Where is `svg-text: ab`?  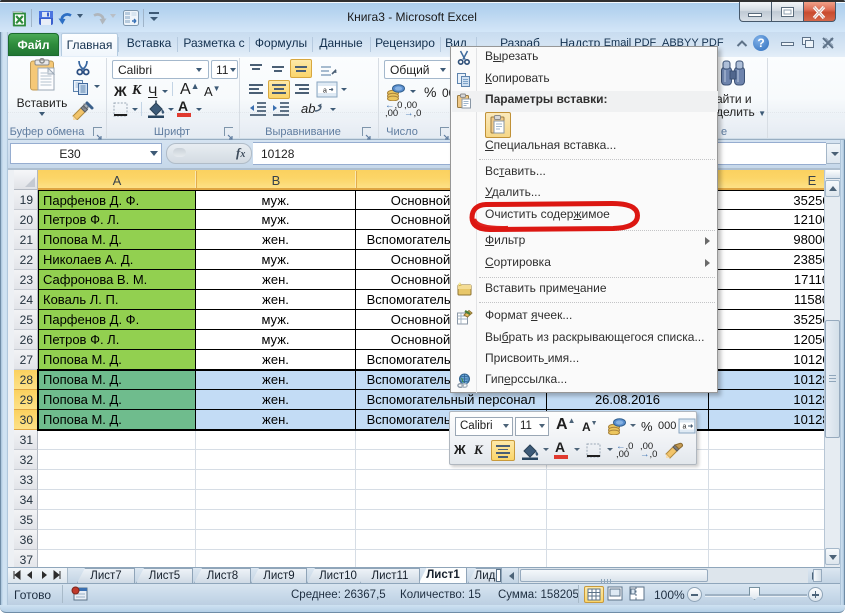
svg-text: ab is located at coordinates (308, 108).